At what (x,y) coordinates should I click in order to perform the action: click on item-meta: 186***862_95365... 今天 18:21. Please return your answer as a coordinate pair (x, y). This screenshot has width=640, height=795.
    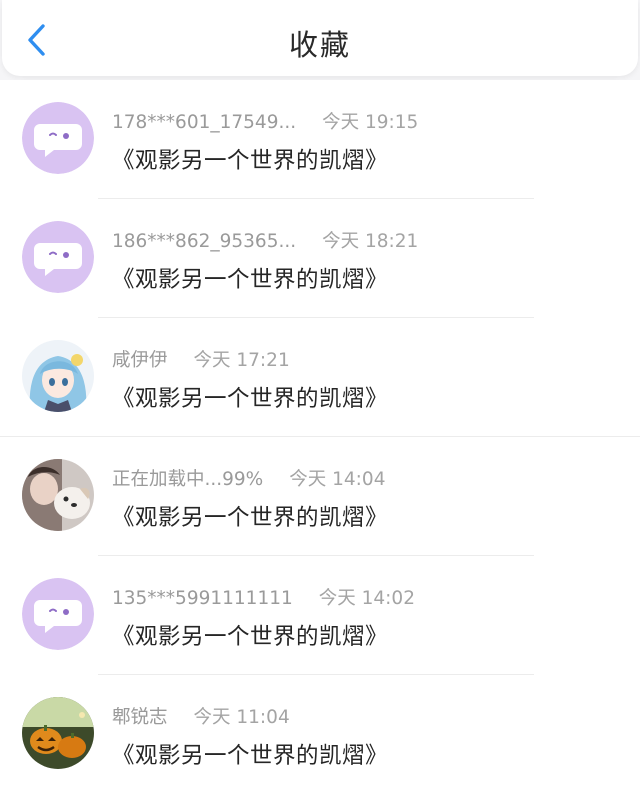
    Looking at the image, I should click on (265, 240).